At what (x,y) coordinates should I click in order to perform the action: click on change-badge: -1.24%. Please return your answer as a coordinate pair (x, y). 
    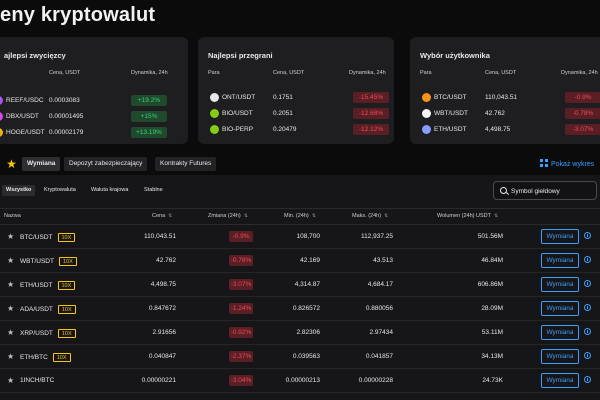
    Looking at the image, I should click on (241, 308).